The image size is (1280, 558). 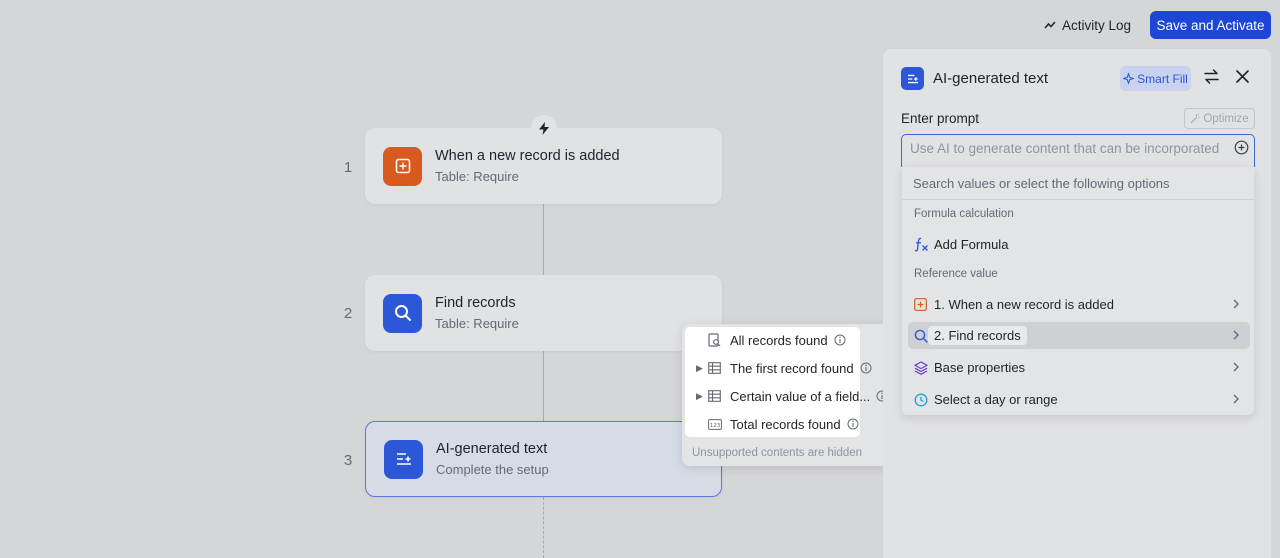 What do you see at coordinates (543, 527) in the screenshot?
I see `connector-dashed-line` at bounding box center [543, 527].